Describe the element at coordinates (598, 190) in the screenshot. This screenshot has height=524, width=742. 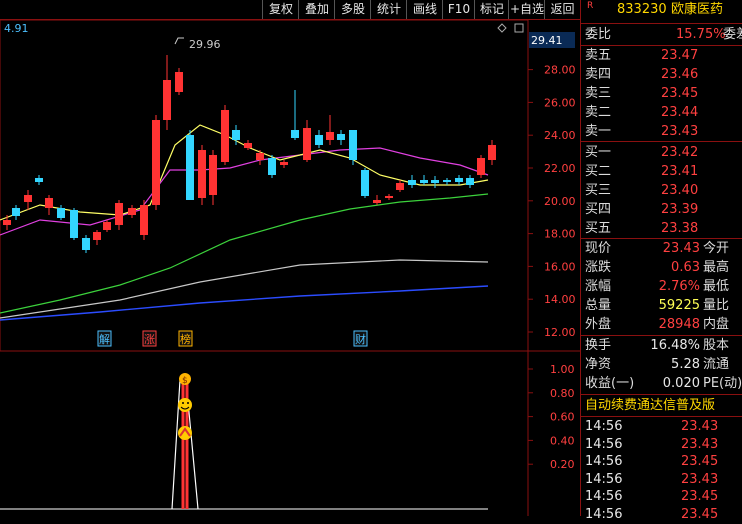
I see `buy-level-label: 买三` at that location.